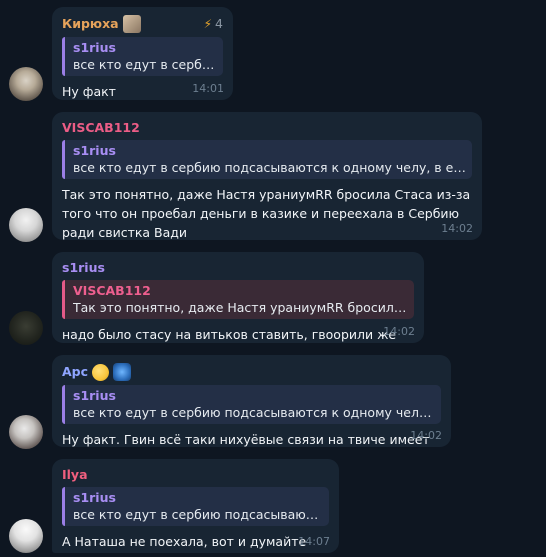 This screenshot has width=546, height=557. I want to click on sender-name: Кирюха, so click(142, 24).